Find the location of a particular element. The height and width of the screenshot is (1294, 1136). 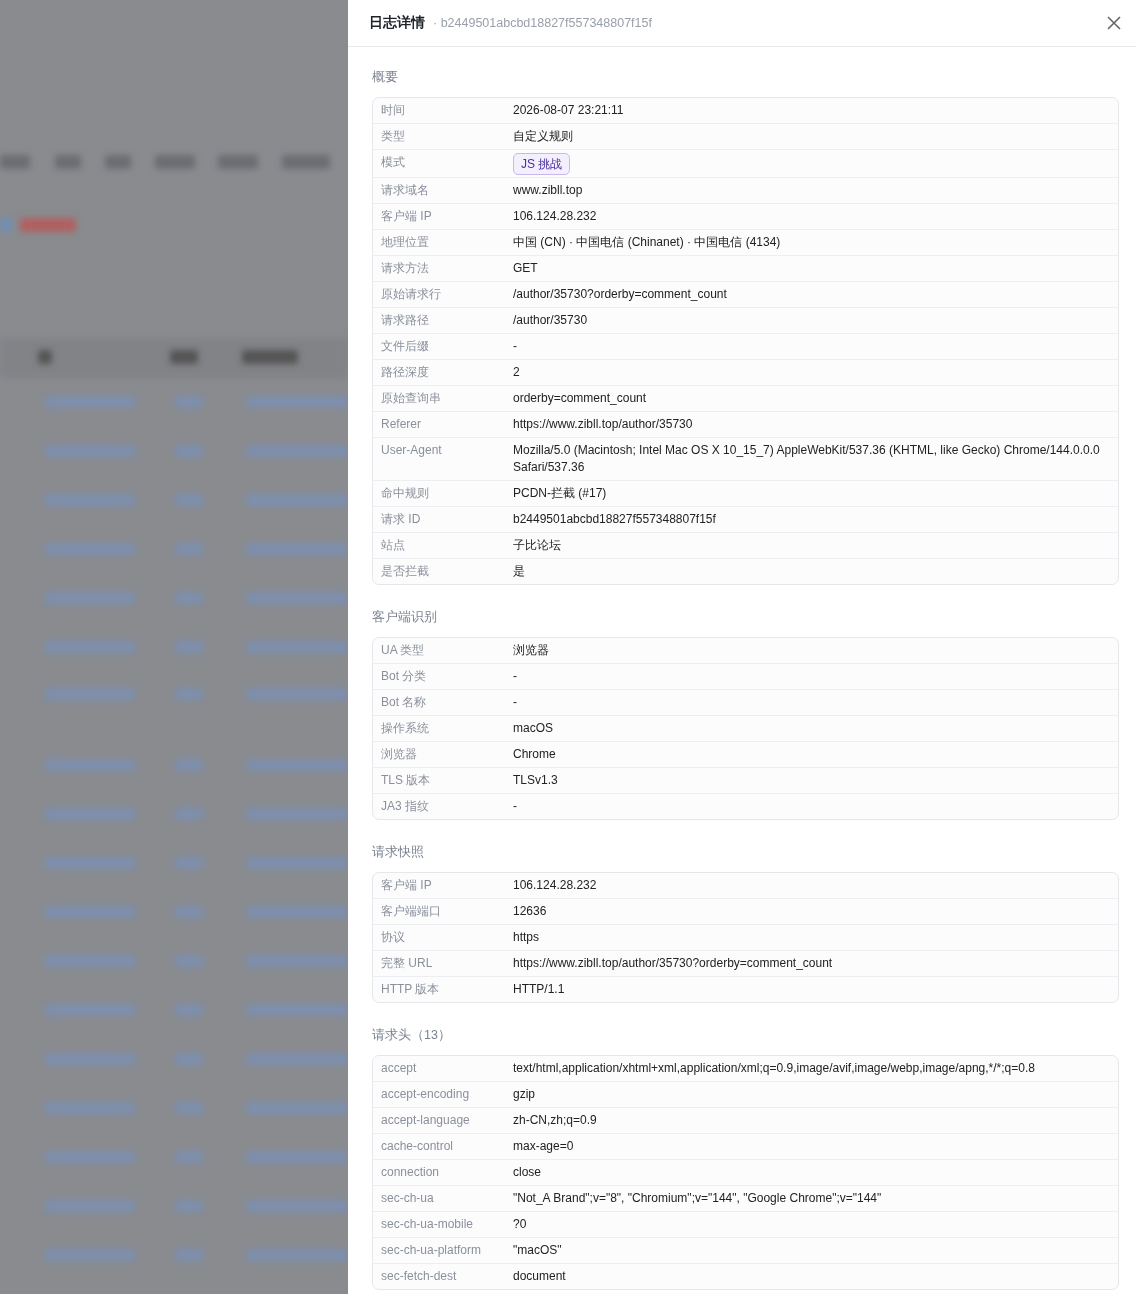

field-label: accept-language is located at coordinates (425, 1120).